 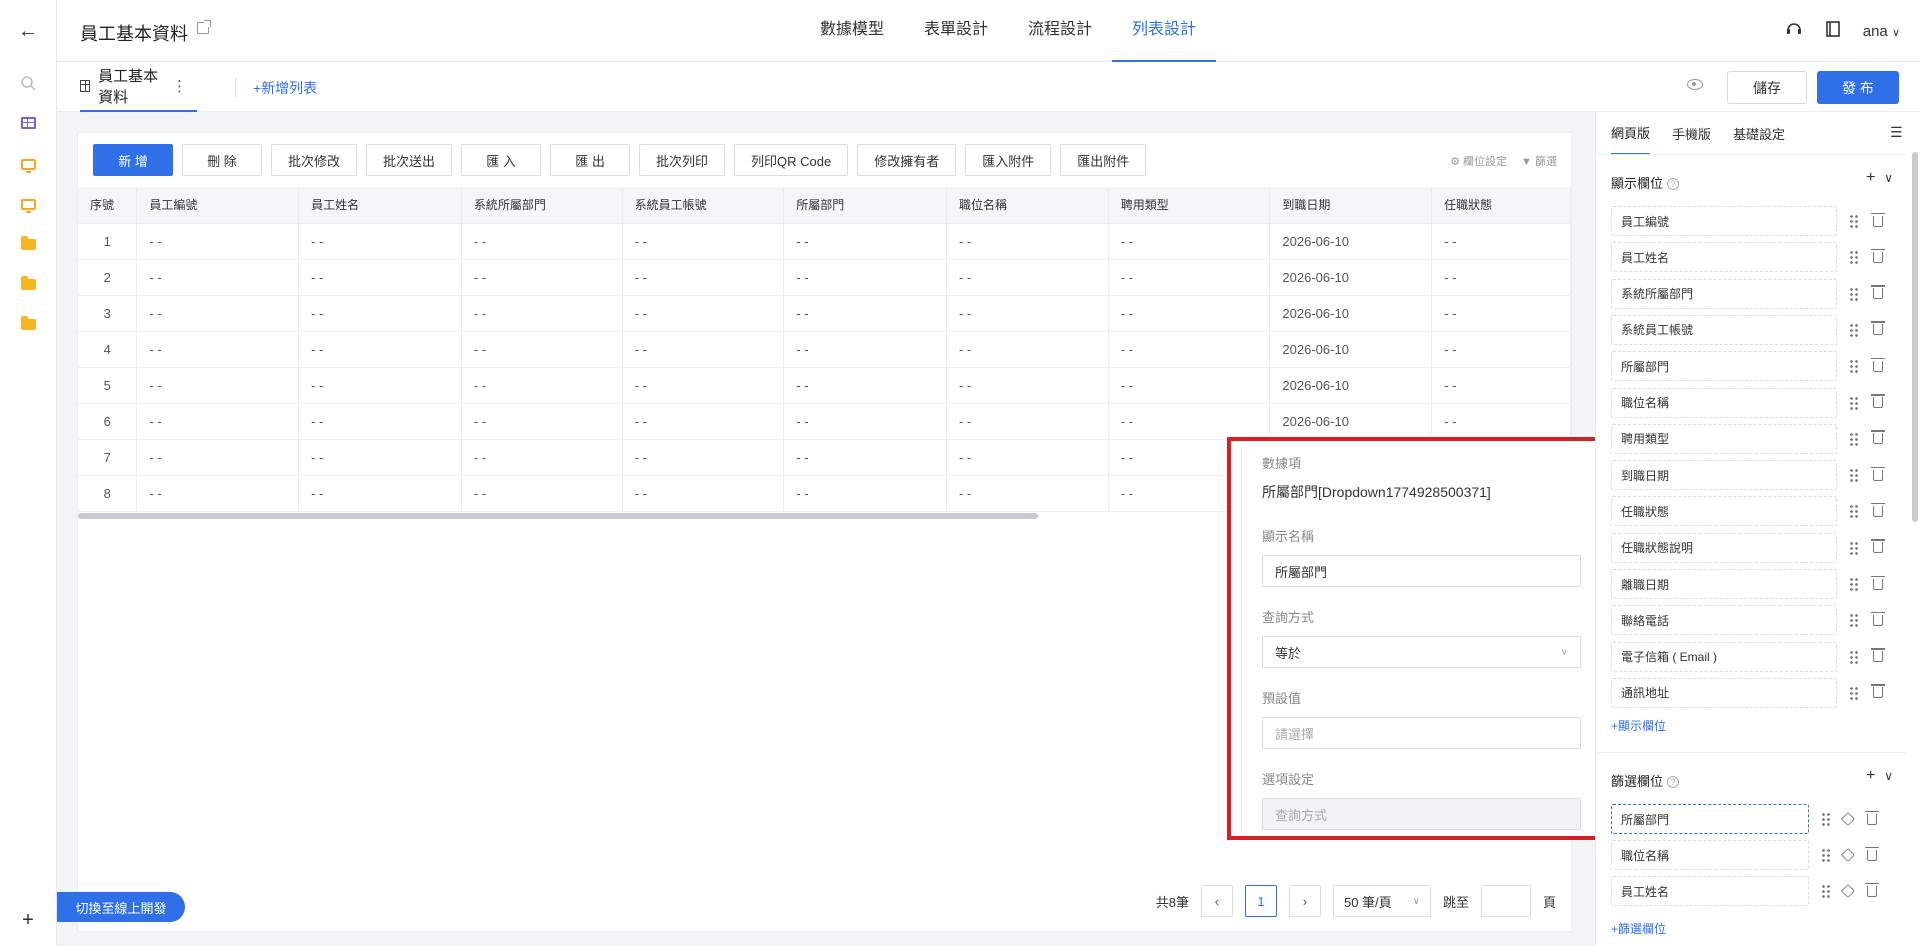 I want to click on tab-web: 網頁版, so click(x=1631, y=133).